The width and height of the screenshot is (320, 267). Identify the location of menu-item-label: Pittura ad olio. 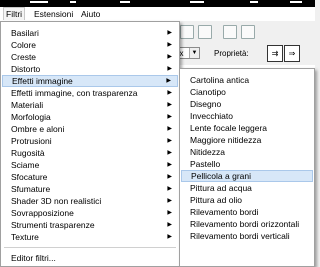
(216, 200).